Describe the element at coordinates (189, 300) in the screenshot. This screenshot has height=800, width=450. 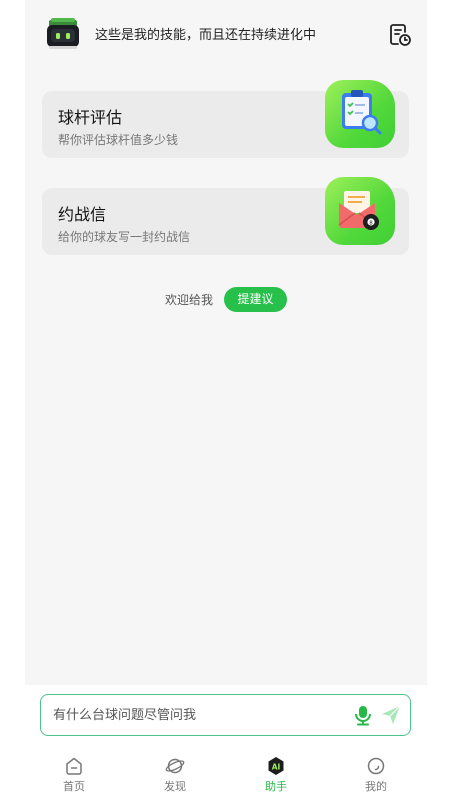
I see `feedback-label: 欢迎给我` at that location.